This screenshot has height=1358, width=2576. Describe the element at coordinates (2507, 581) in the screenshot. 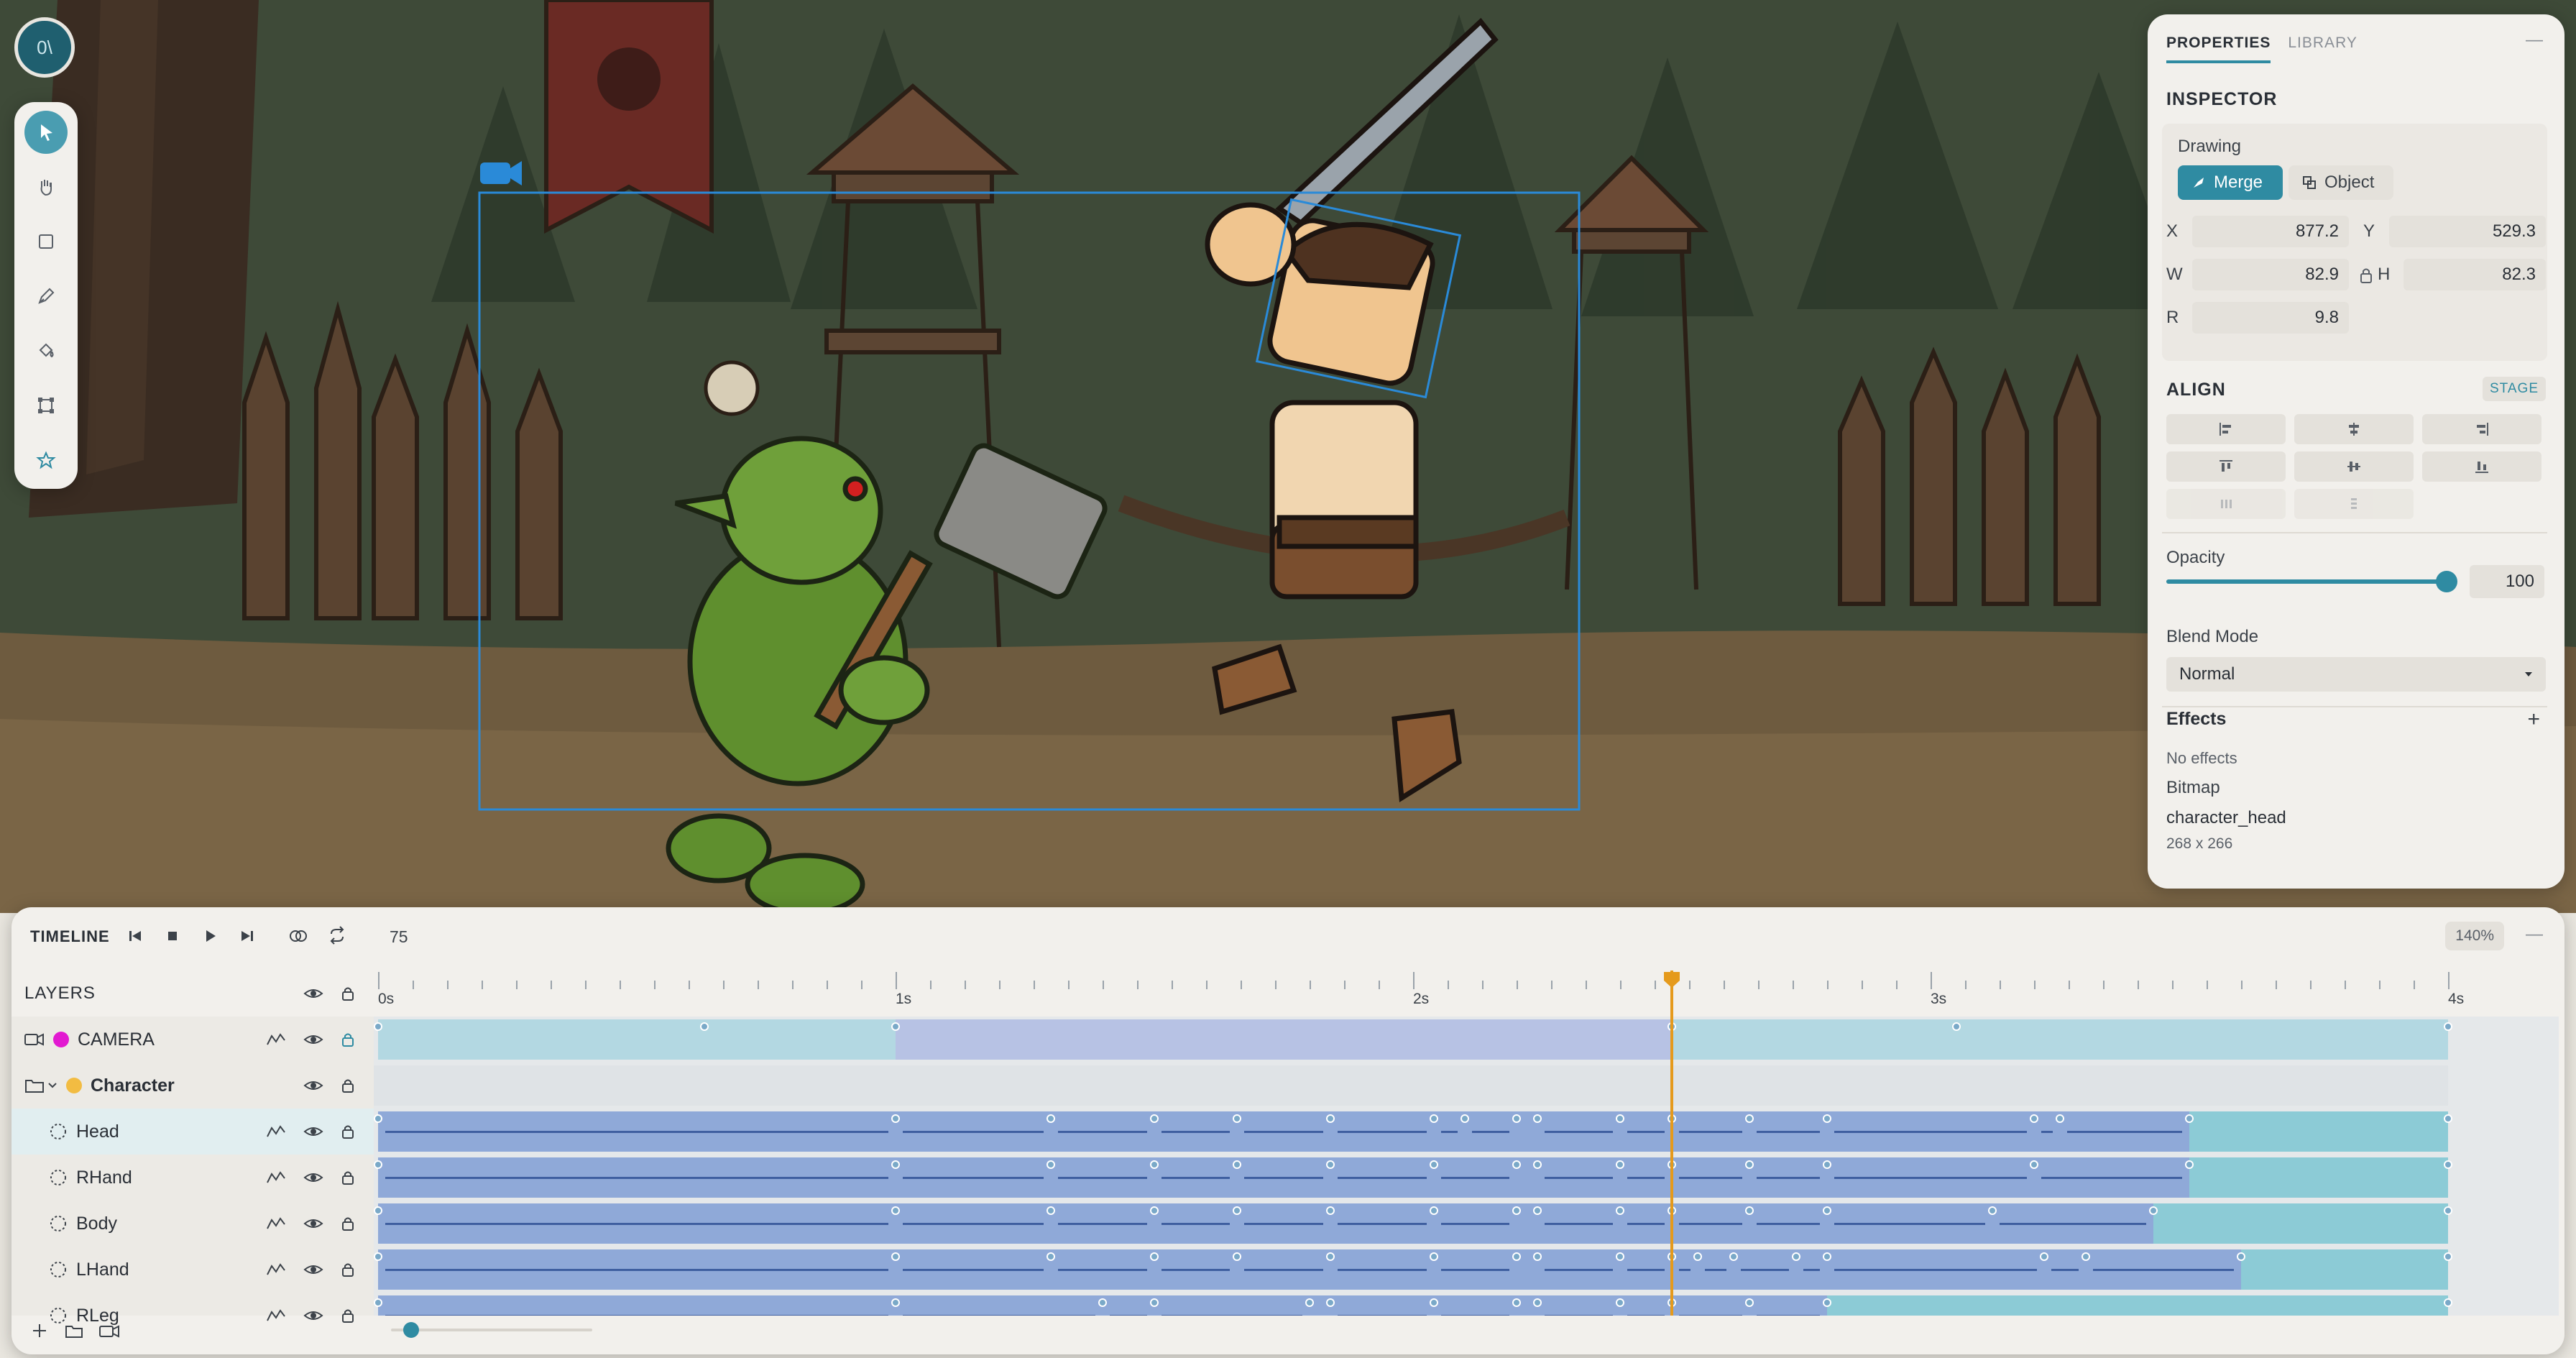

I see `opacity-field: 100` at that location.